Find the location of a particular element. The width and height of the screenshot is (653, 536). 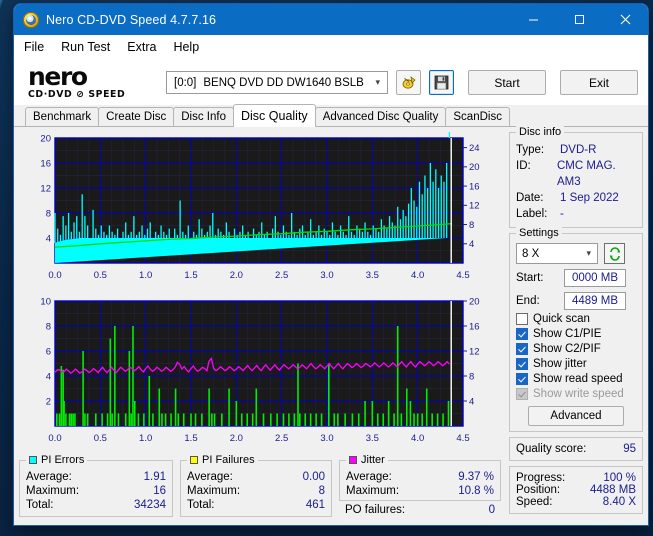

tab-disc-quality: Disc Quality is located at coordinates (274, 115).